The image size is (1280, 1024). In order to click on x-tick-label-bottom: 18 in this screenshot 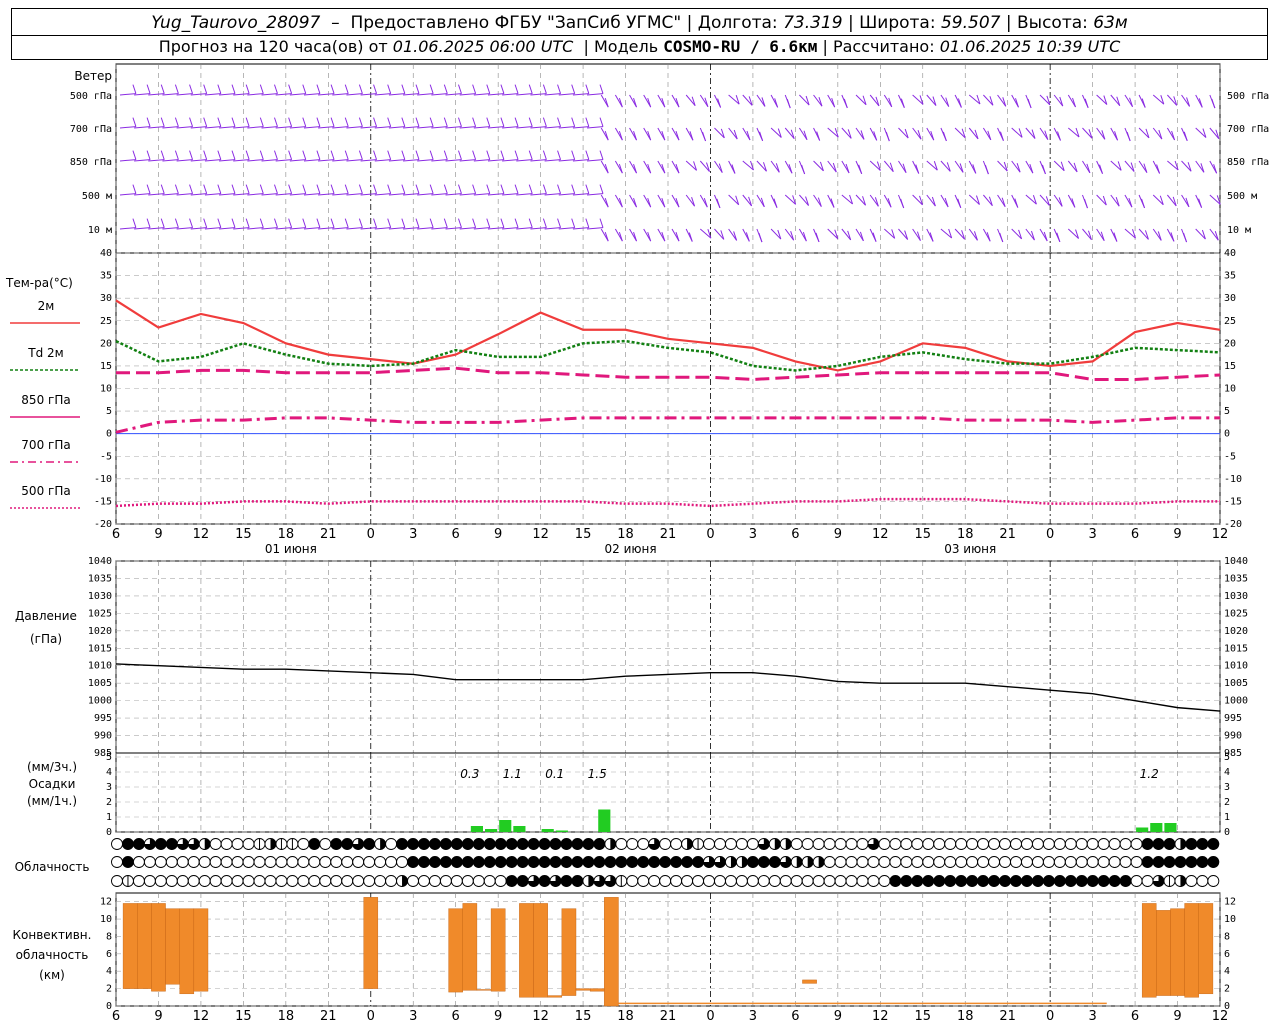, I will do `click(965, 1016)`.